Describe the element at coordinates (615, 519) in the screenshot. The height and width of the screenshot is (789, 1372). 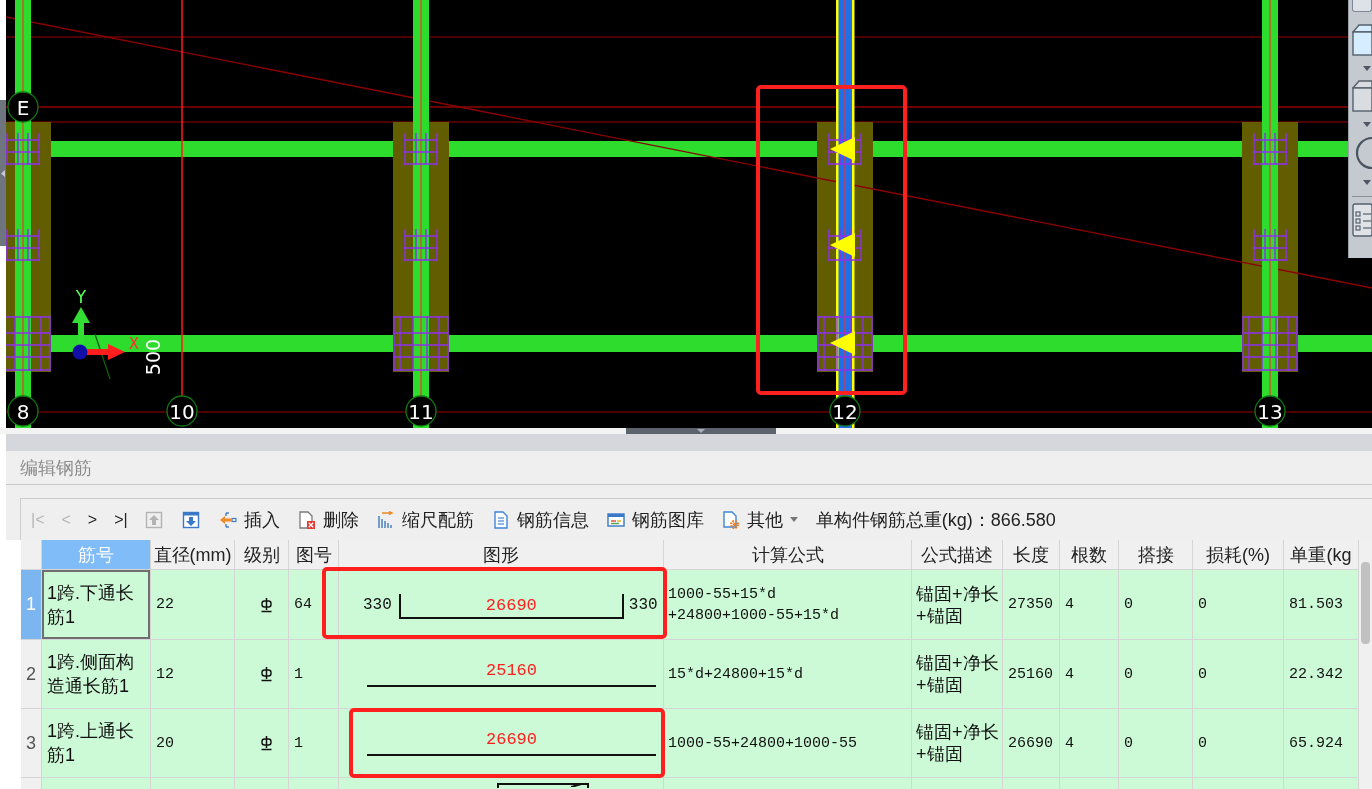
I see `window-icon` at that location.